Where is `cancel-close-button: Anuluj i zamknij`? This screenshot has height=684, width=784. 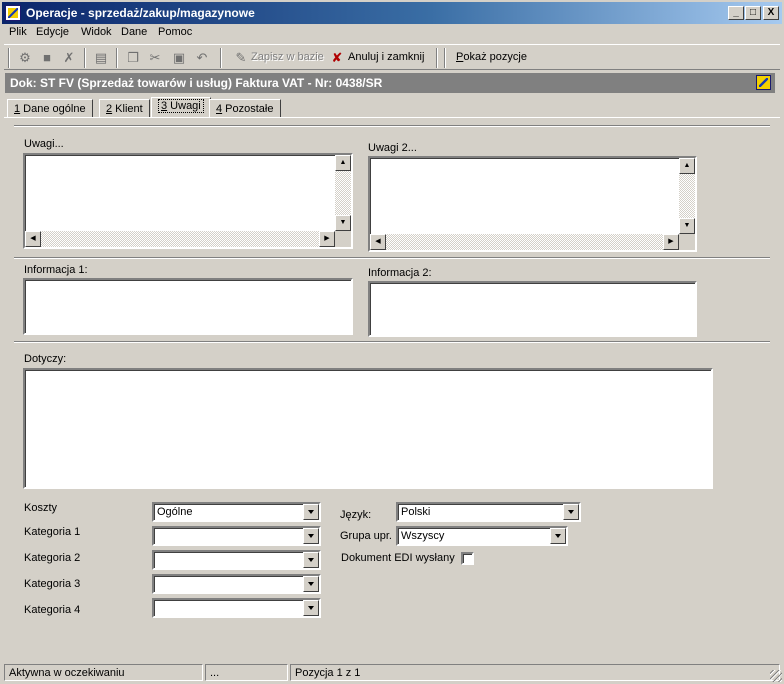 cancel-close-button: Anuluj i zamknij is located at coordinates (386, 57).